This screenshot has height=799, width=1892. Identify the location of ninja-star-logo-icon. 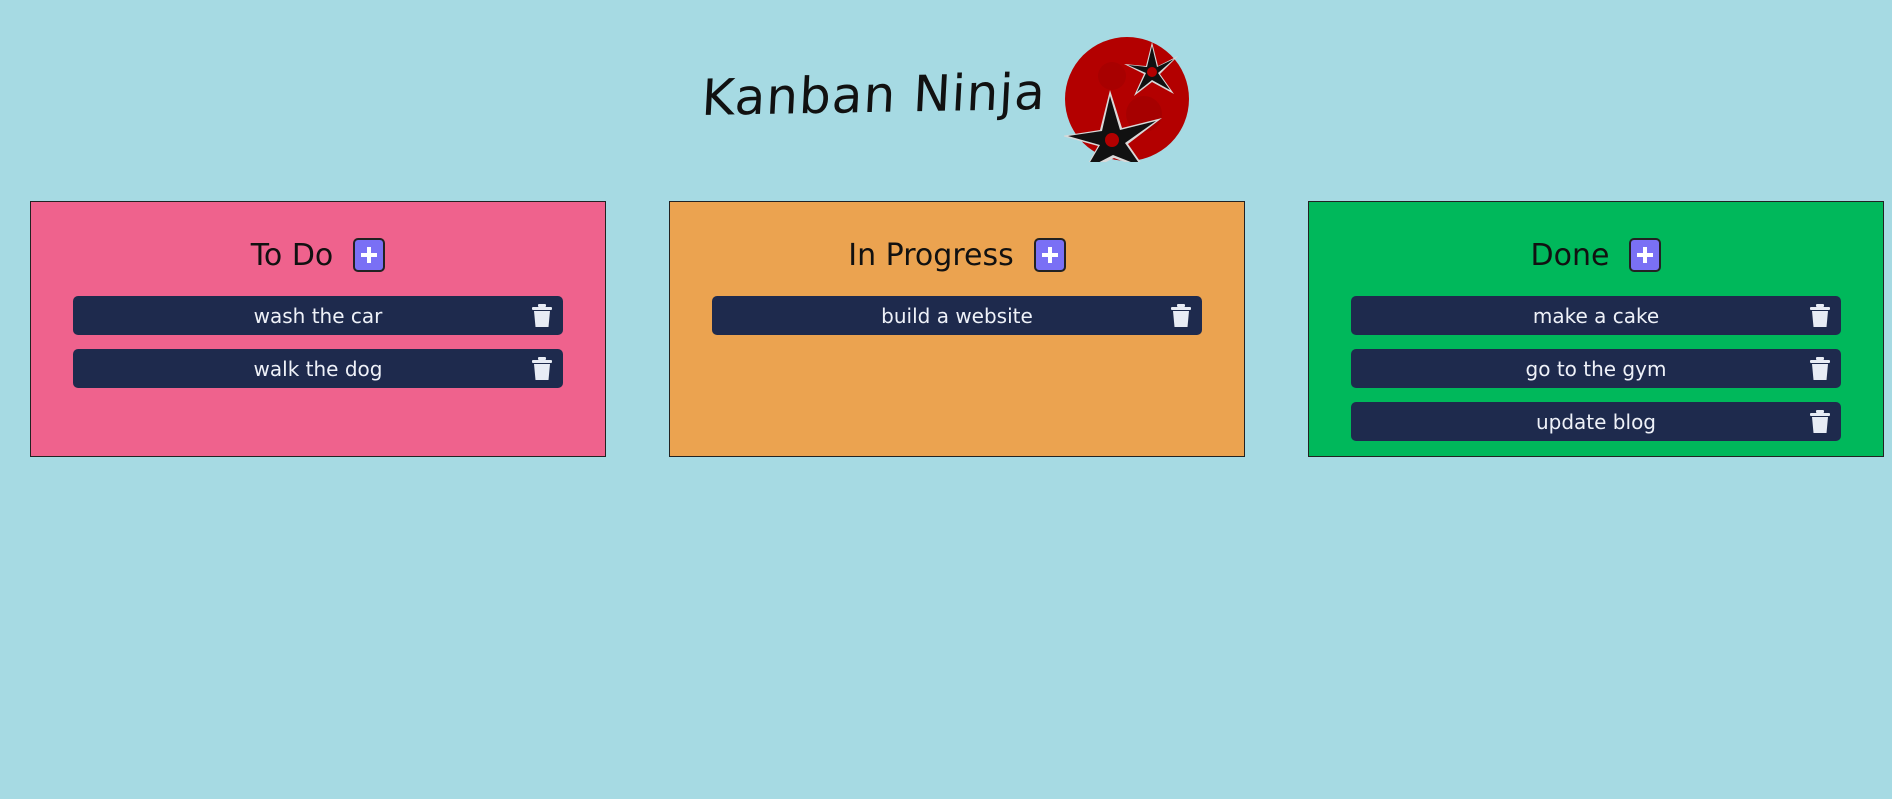
(1126, 99).